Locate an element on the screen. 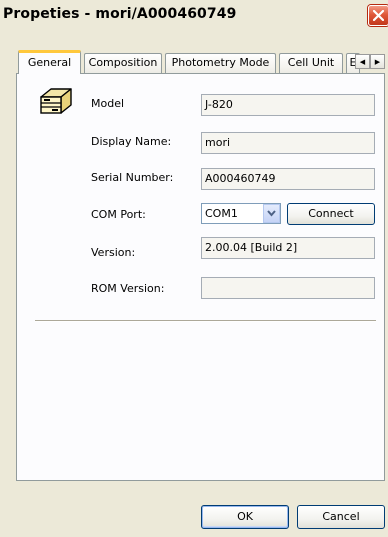  cancel-button: Cancel is located at coordinates (341, 517).